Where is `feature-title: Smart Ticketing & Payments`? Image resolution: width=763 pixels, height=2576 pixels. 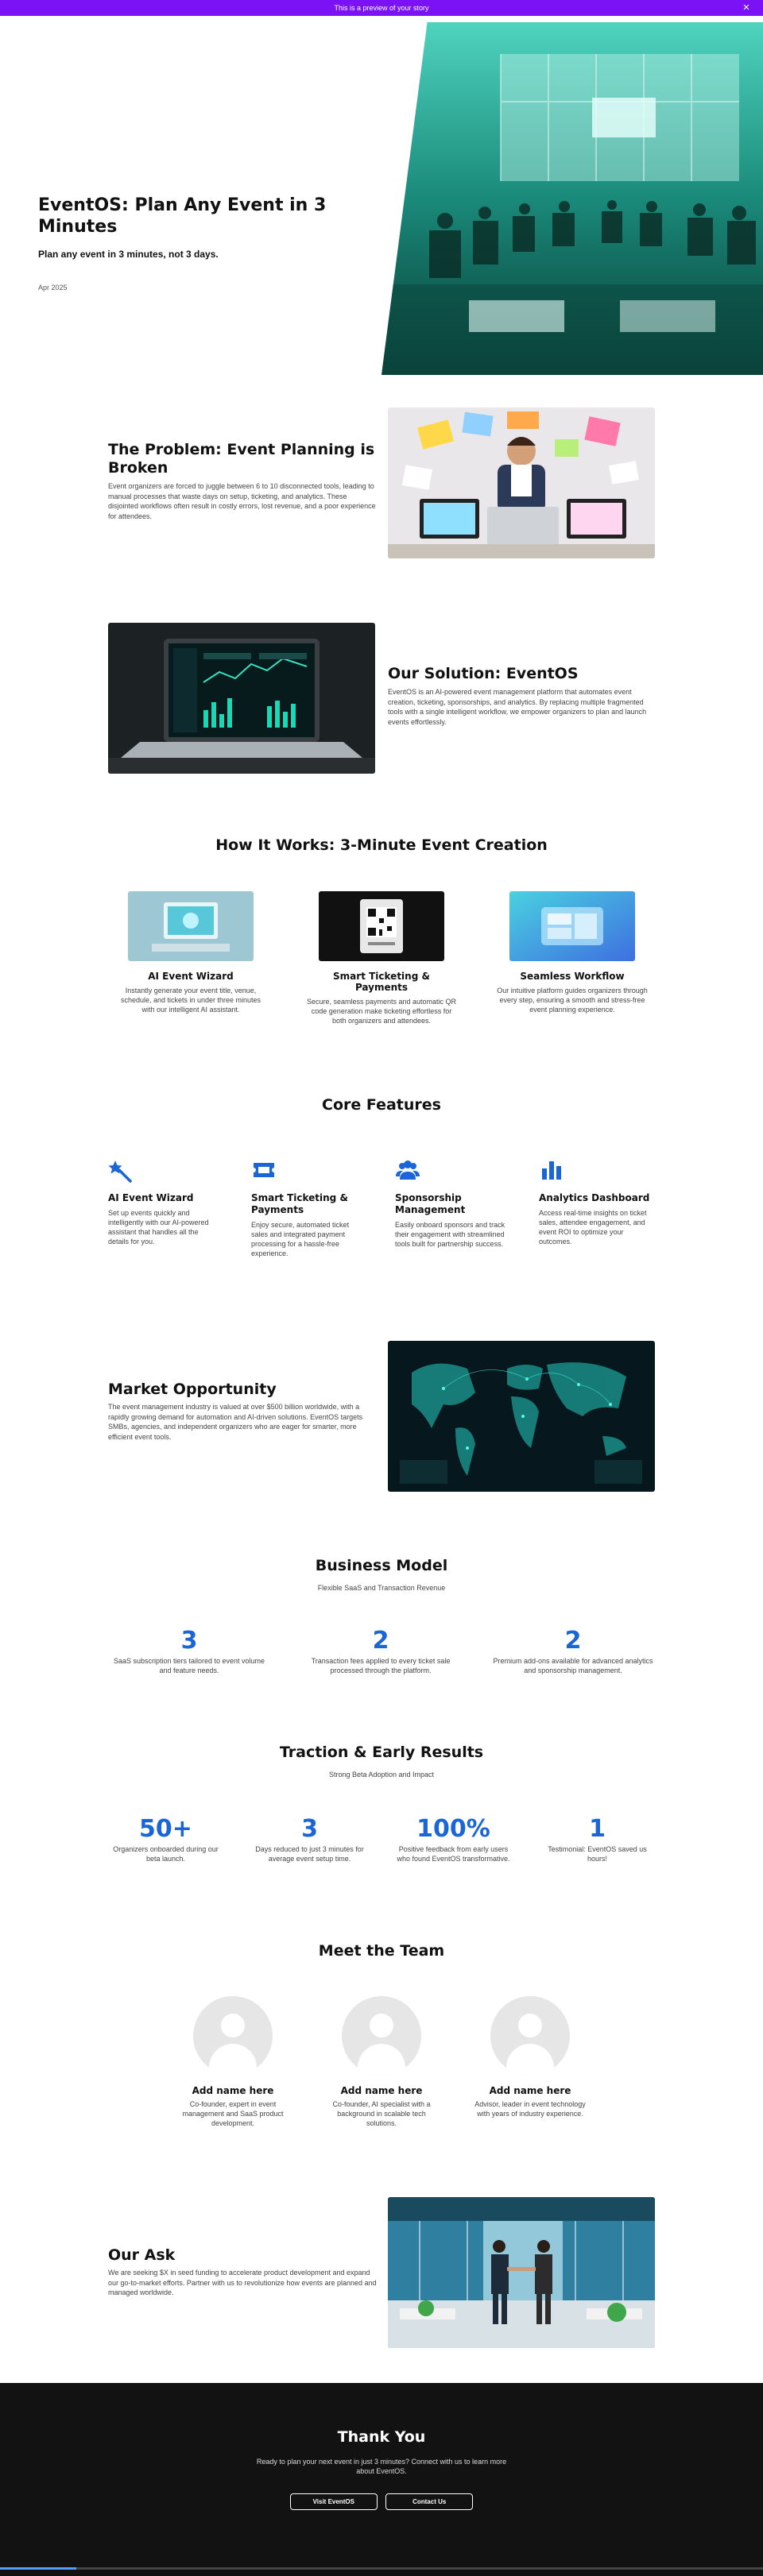 feature-title: Smart Ticketing & Payments is located at coordinates (299, 1203).